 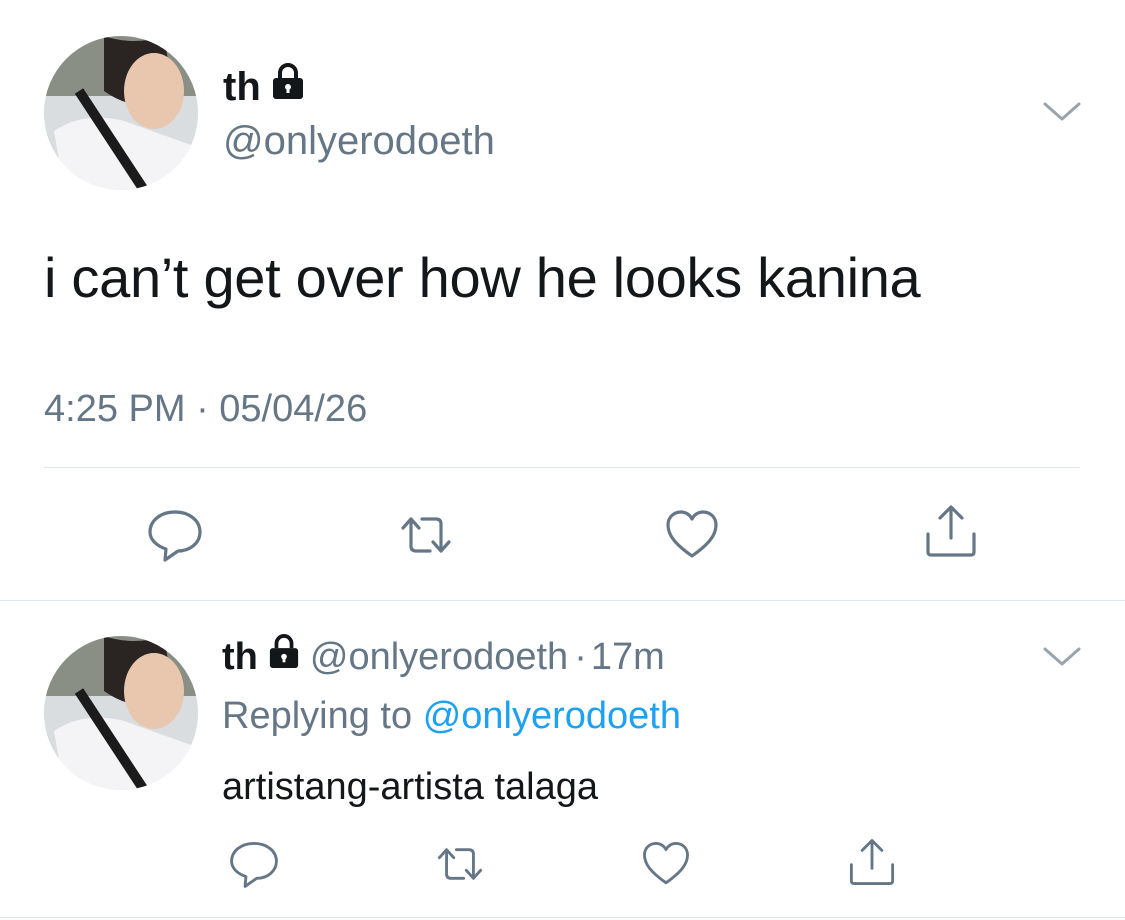 What do you see at coordinates (410, 787) in the screenshot?
I see `reply-text: artistang-artista talaga` at bounding box center [410, 787].